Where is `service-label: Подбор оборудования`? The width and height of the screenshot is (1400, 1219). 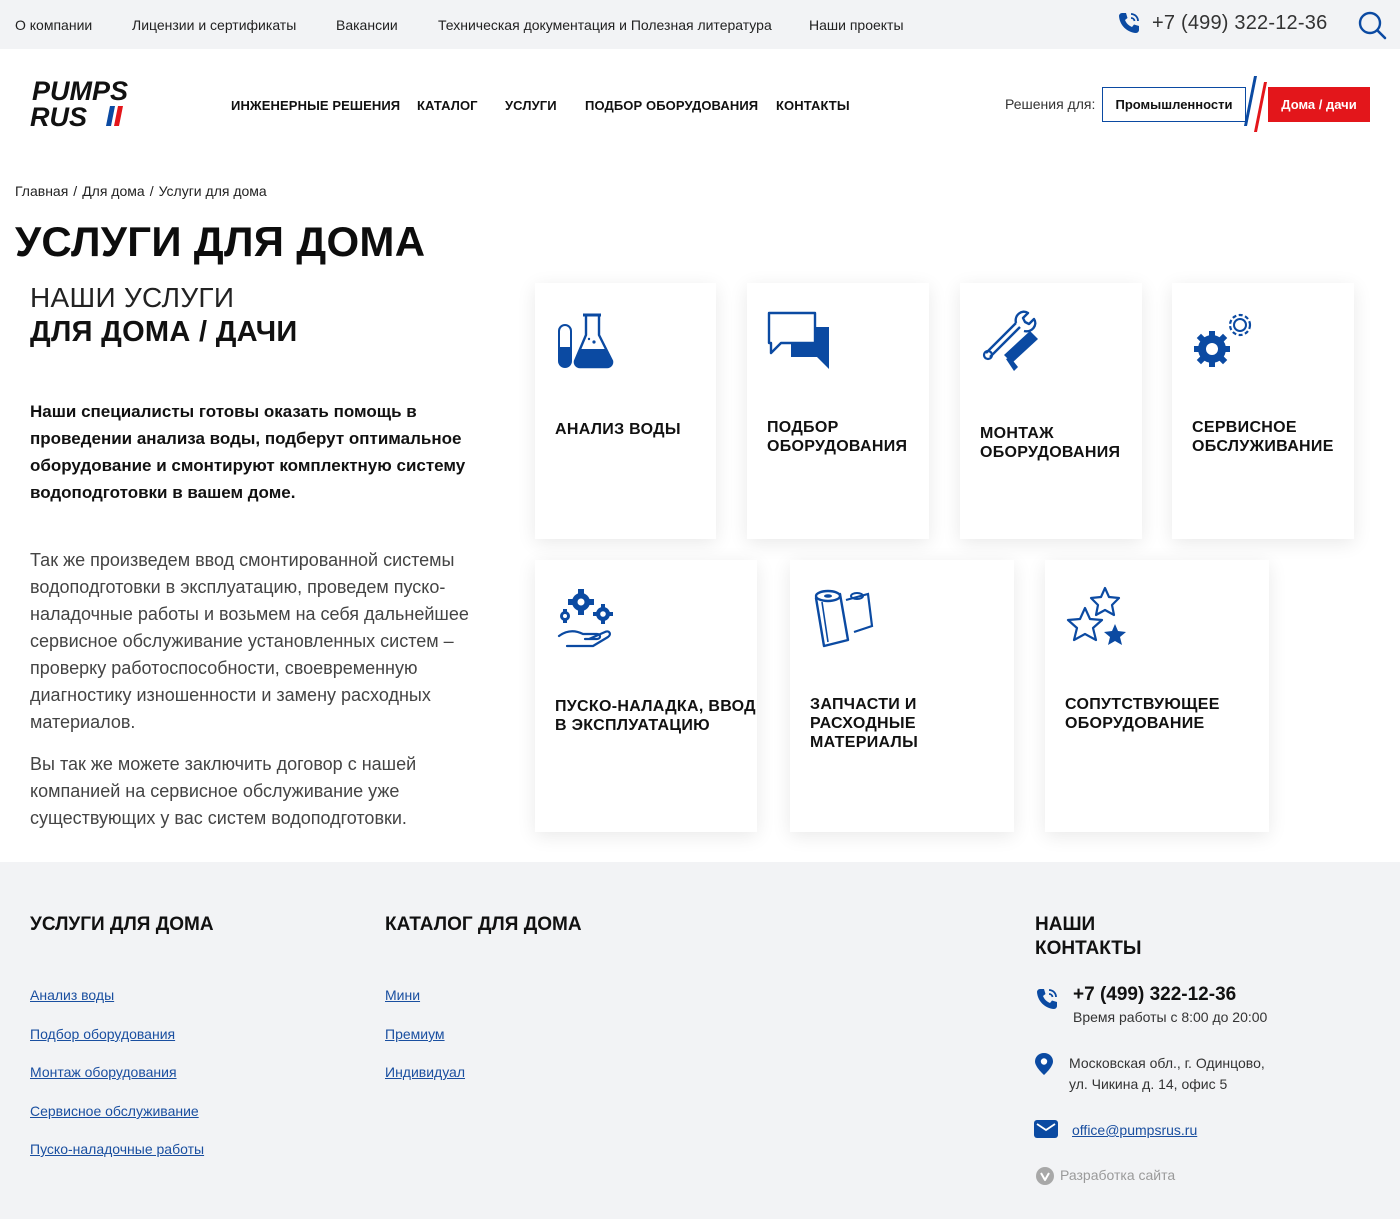
service-label: Подбор оборудования is located at coordinates (837, 437).